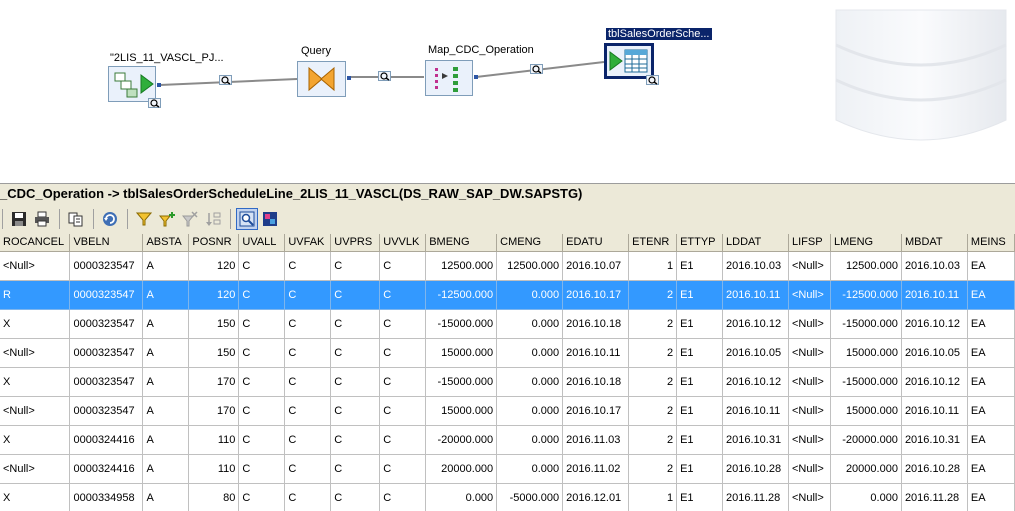  Describe the element at coordinates (866, 266) in the screenshot. I see `table-cell-lmeng: 12500.000` at that location.